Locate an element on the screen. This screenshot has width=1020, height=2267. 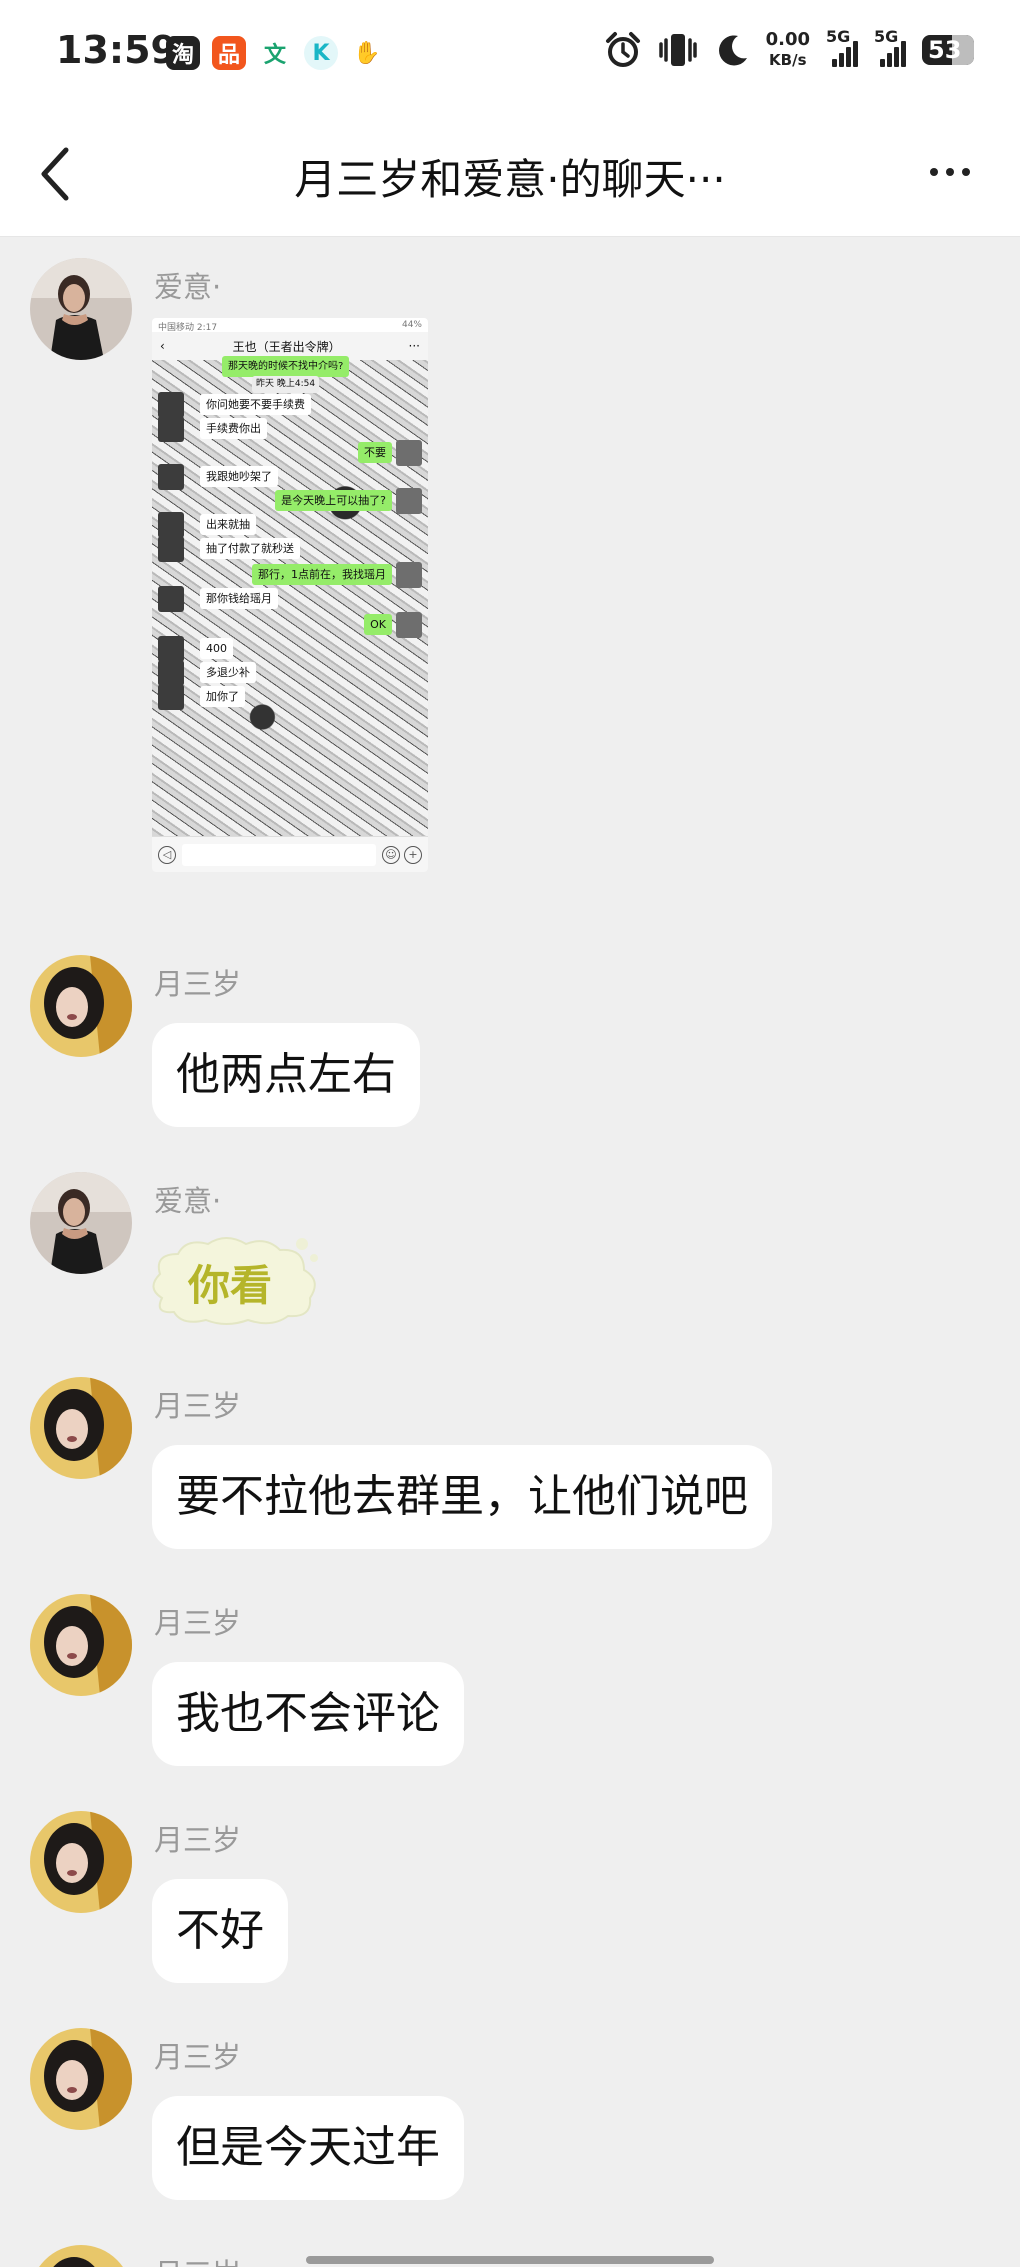
wenku-icon: 文 is located at coordinates (275, 53).